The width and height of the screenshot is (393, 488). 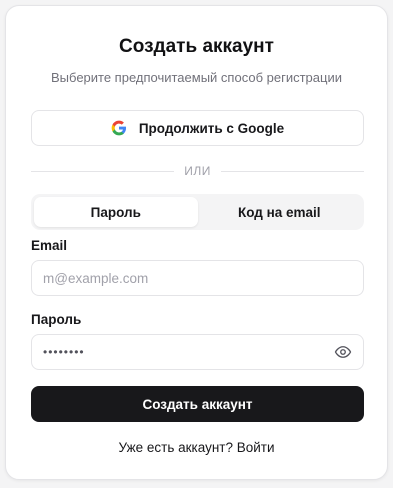 I want to click on divider-line-left, so click(x=103, y=171).